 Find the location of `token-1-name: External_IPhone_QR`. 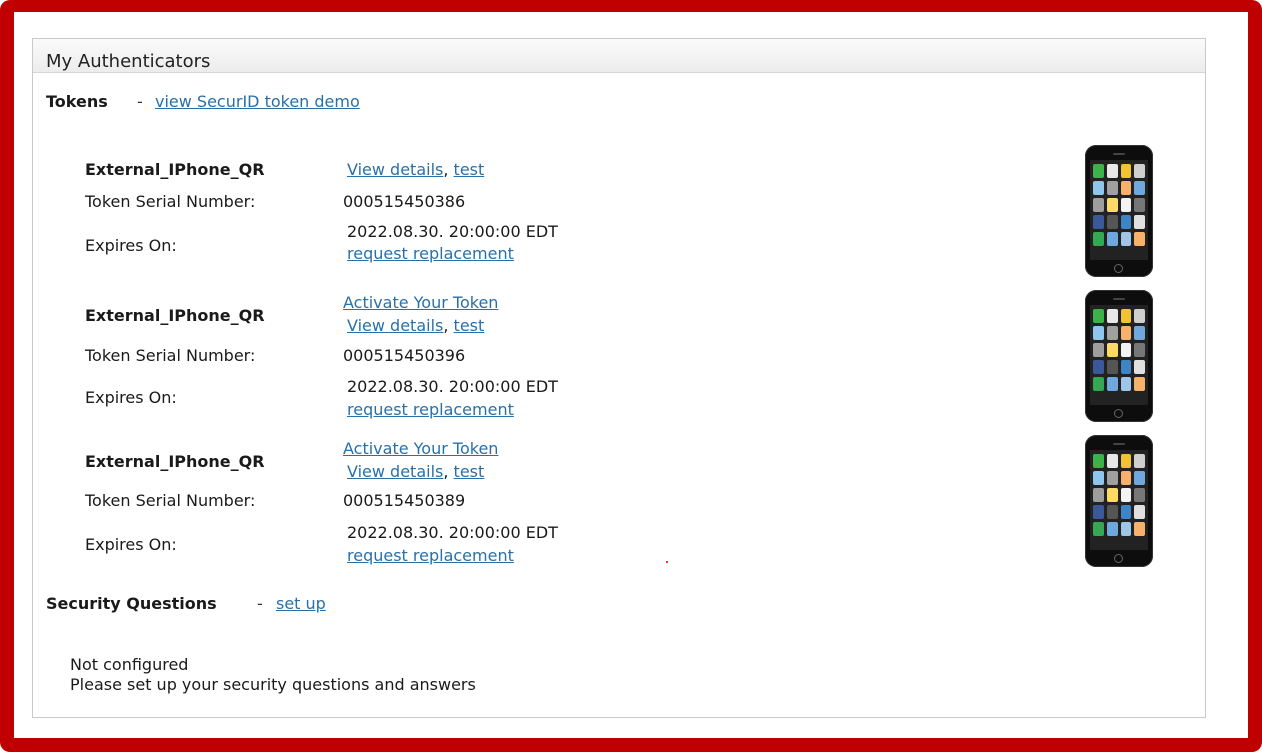

token-1-name: External_IPhone_QR is located at coordinates (175, 169).